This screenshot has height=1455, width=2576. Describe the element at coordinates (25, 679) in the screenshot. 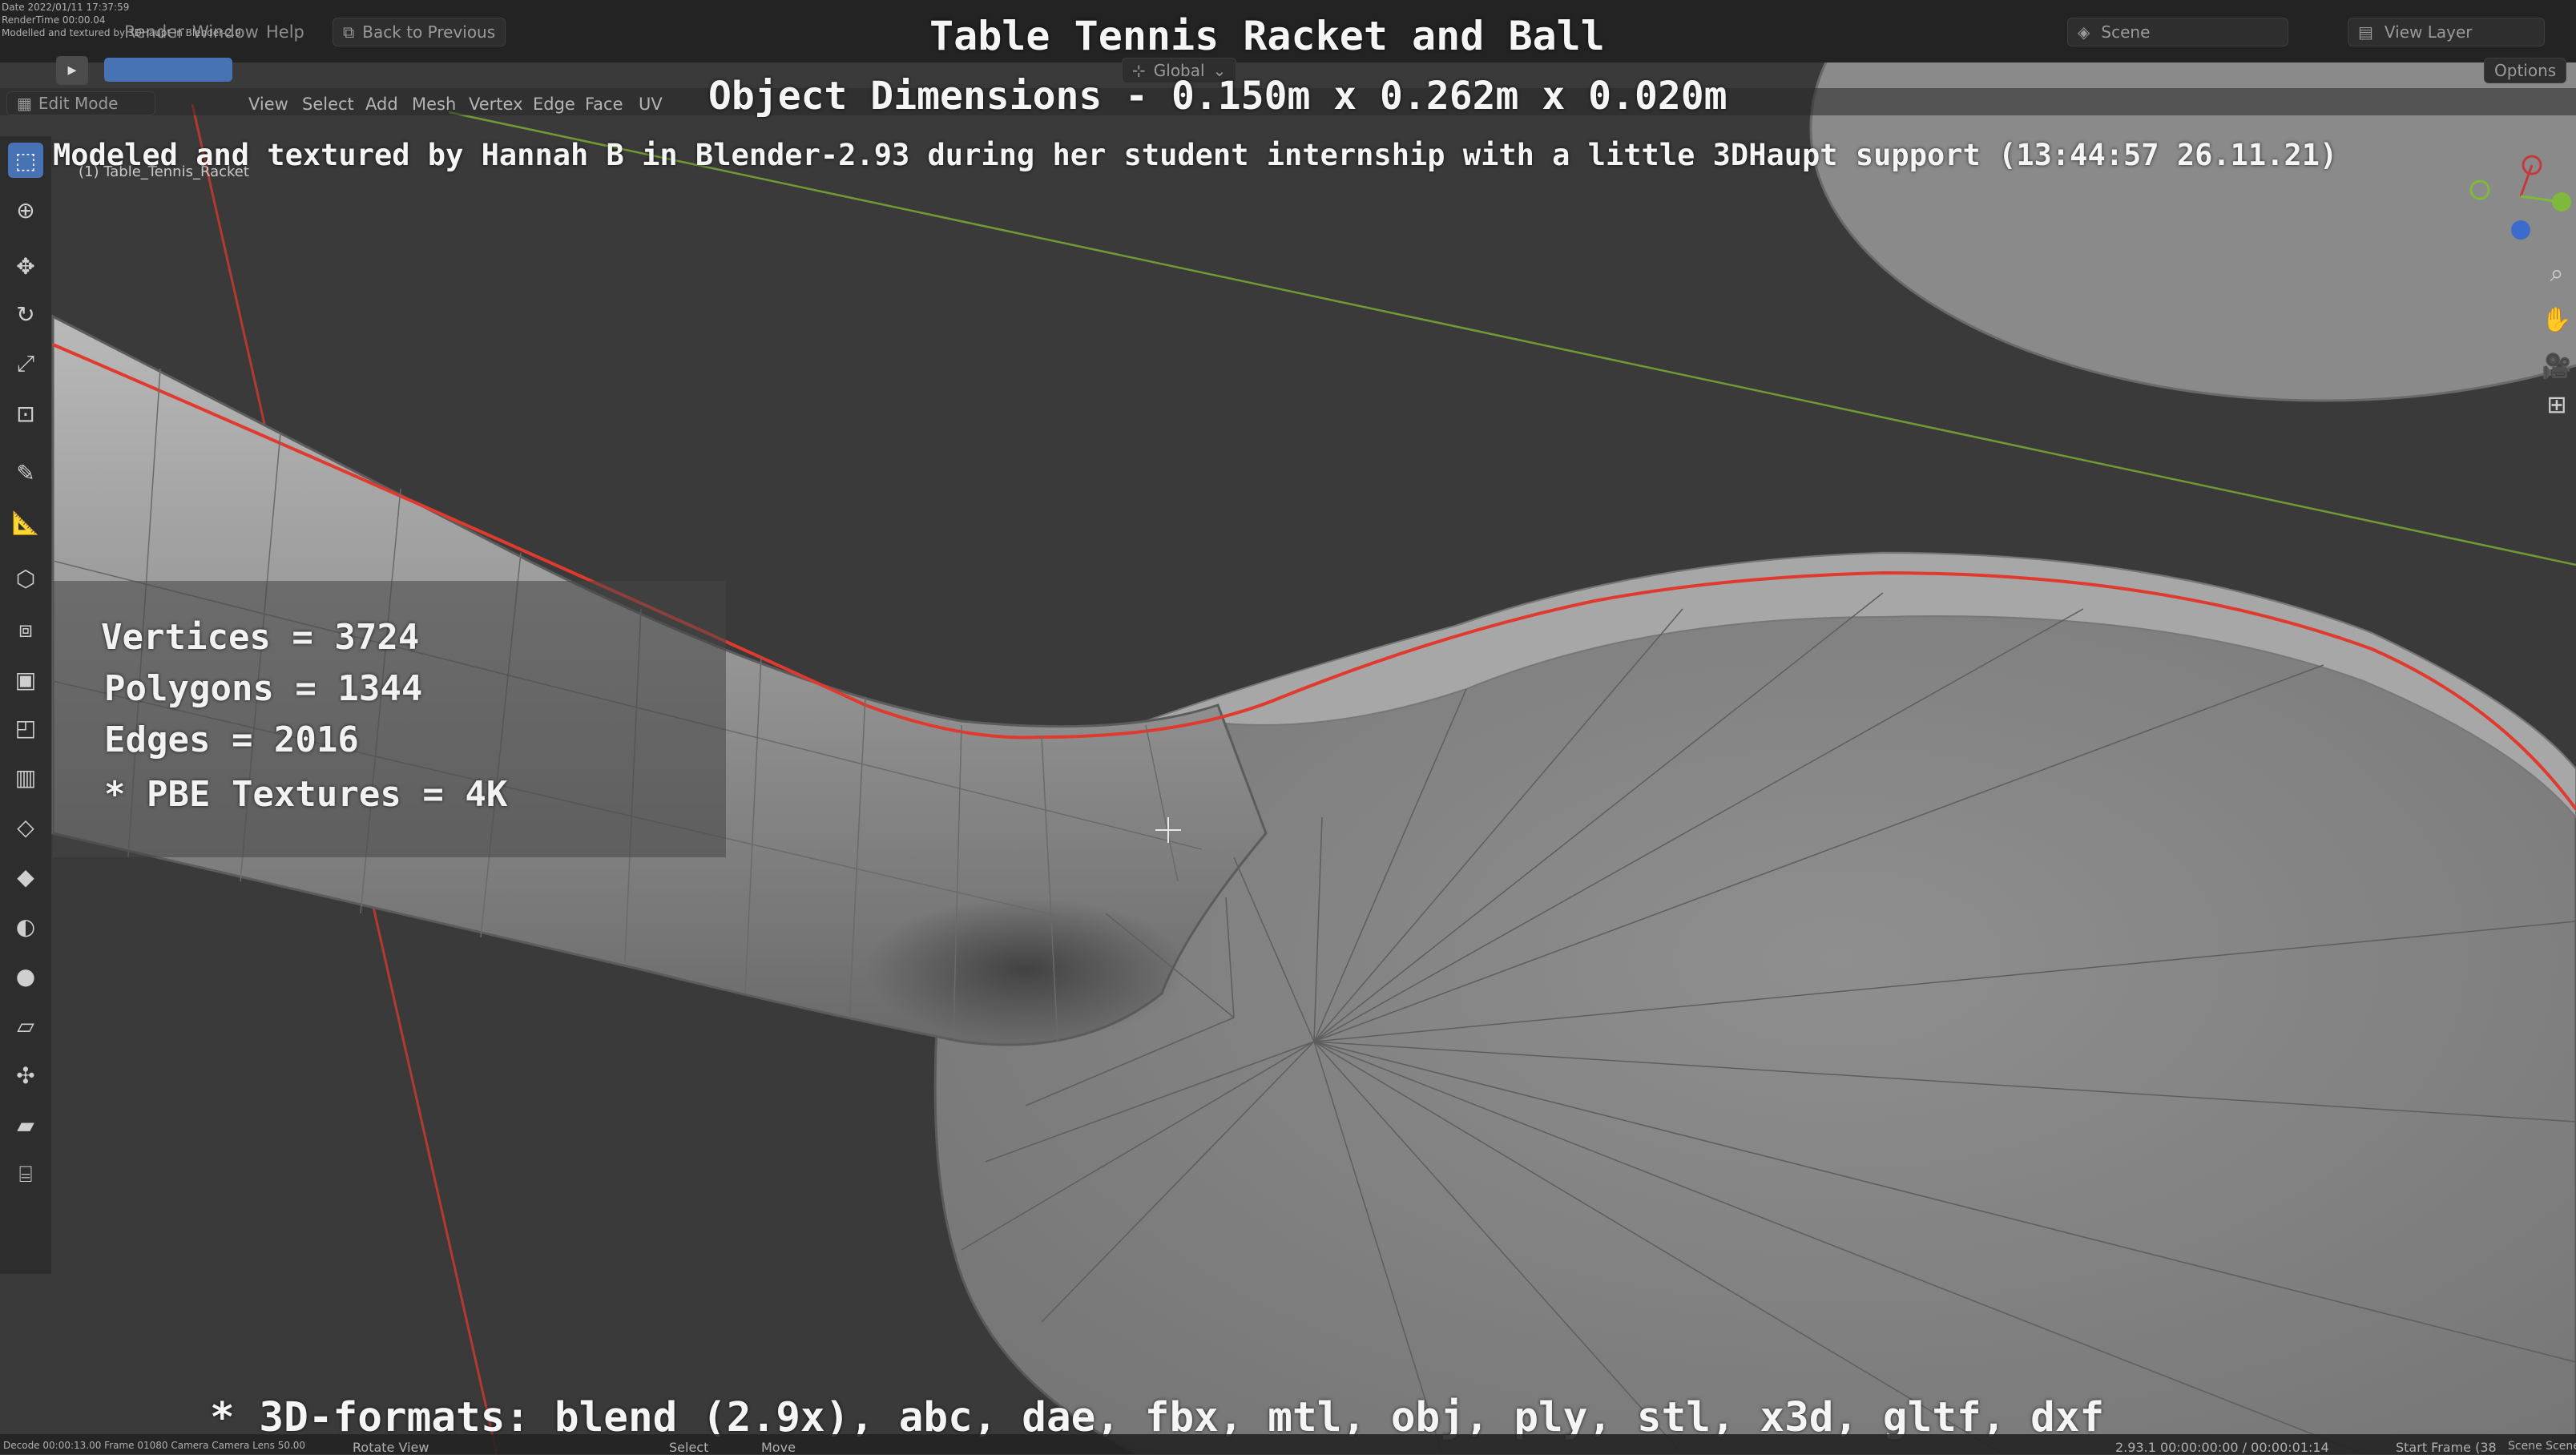

I see `inset-icon: ▣` at that location.